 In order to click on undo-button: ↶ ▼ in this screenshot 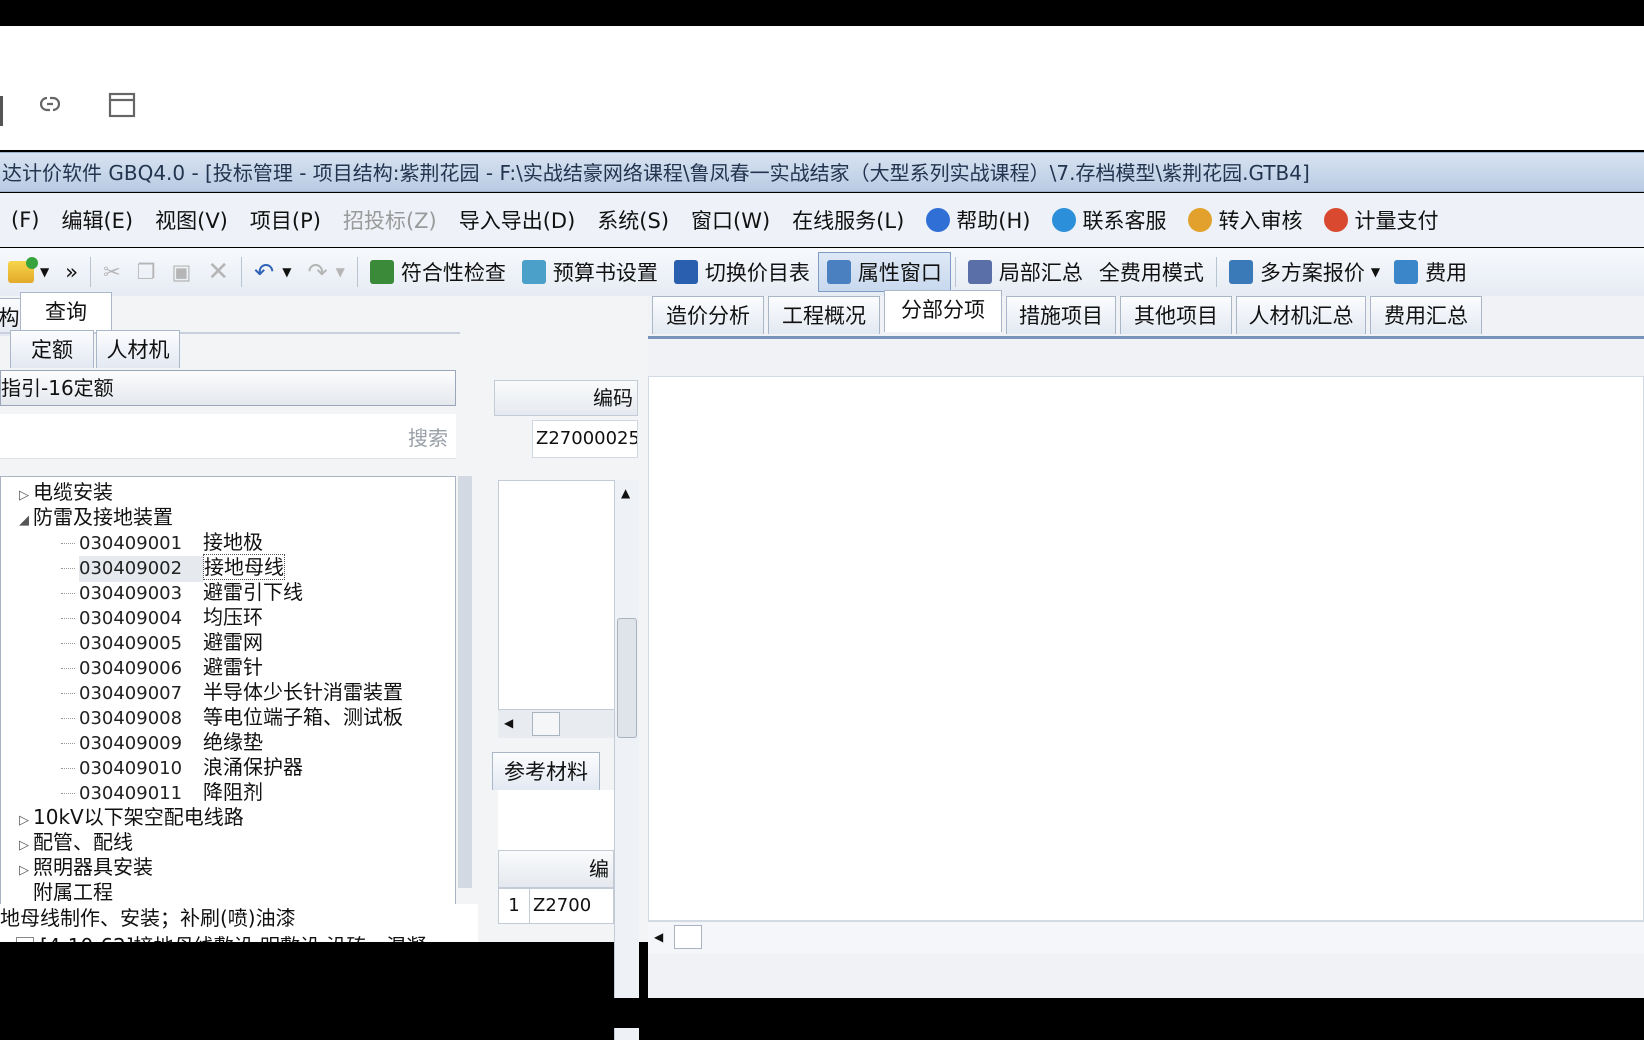, I will do `click(272, 272)`.